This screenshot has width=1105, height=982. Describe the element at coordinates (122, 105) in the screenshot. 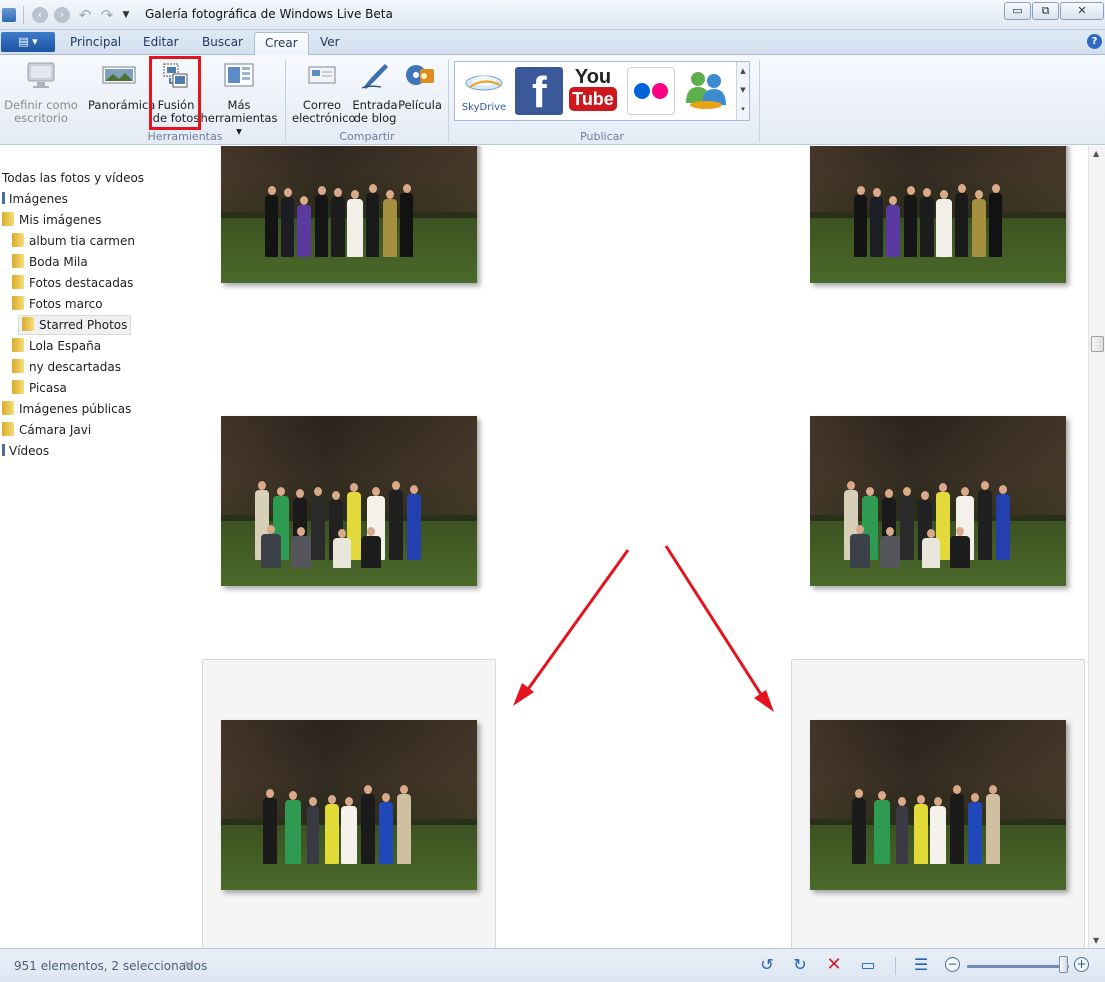

I see `panorama-label: Panorámica` at that location.